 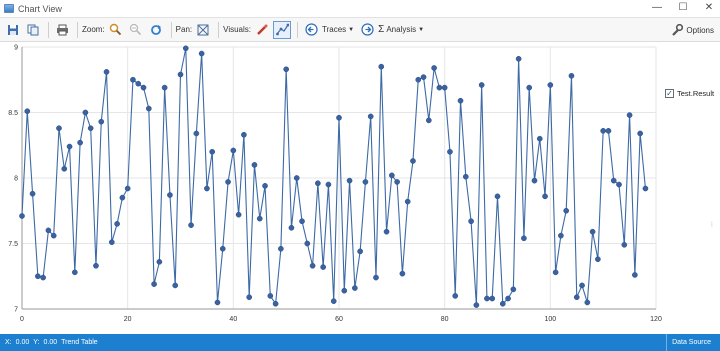 I want to click on visuals-label: Visuals:, so click(x=237, y=29).